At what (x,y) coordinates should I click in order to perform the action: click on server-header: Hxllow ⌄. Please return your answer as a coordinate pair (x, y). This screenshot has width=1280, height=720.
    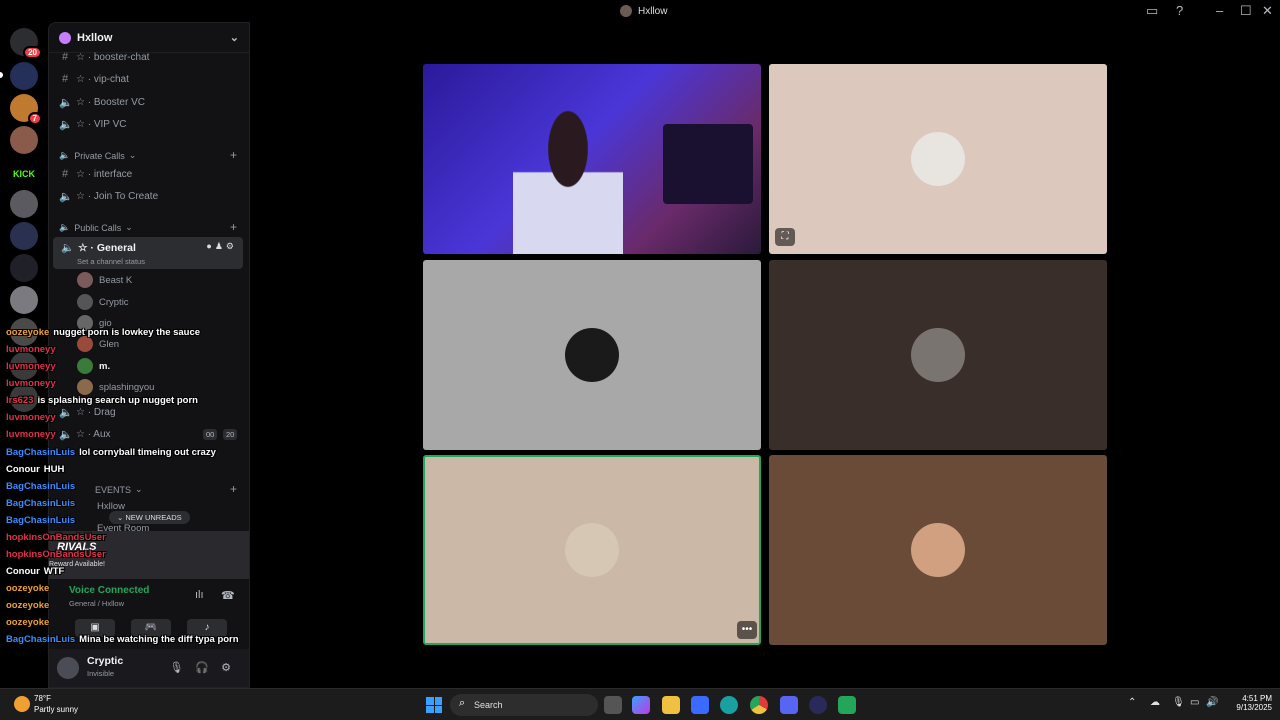
    Looking at the image, I should click on (149, 38).